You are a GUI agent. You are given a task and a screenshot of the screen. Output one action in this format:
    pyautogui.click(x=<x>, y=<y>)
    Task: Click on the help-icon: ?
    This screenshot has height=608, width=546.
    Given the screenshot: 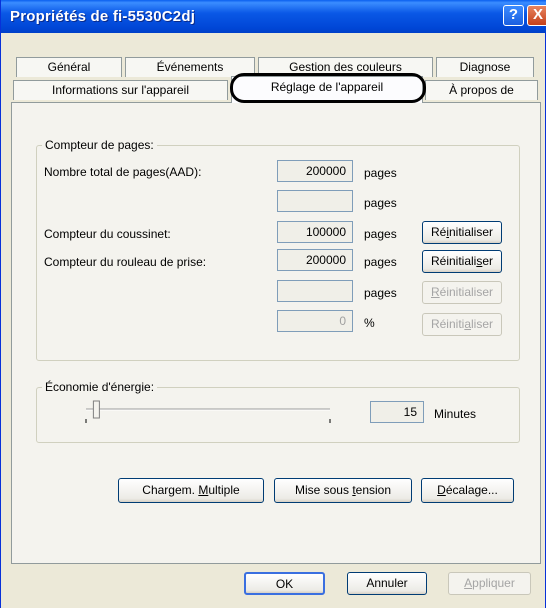 What is the action you would take?
    pyautogui.click(x=513, y=15)
    